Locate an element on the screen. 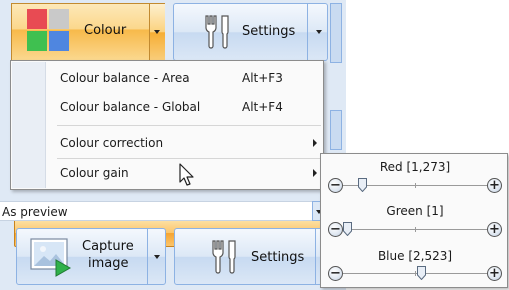 This screenshot has height=290, width=509. menu-item-colour-correction: Colour correction is located at coordinates (185, 143).